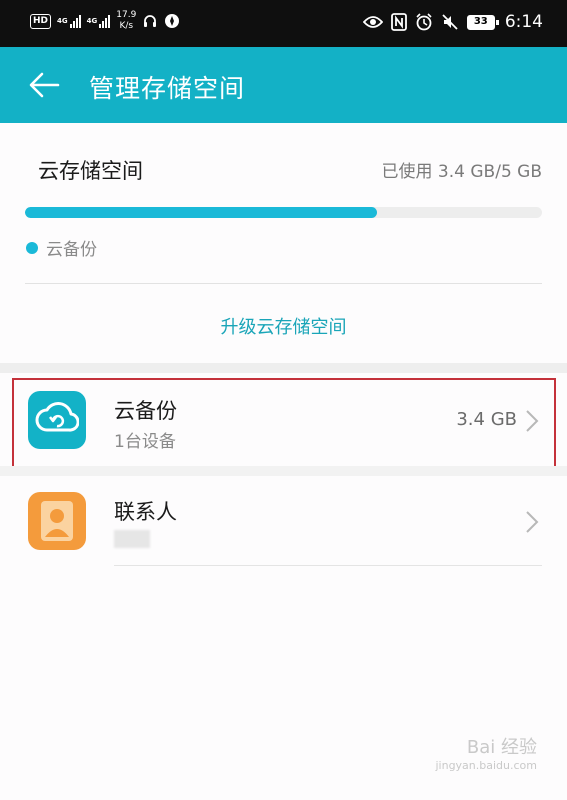 The height and width of the screenshot is (800, 567). What do you see at coordinates (90, 171) in the screenshot?
I see `storage-title: 云存储空间` at bounding box center [90, 171].